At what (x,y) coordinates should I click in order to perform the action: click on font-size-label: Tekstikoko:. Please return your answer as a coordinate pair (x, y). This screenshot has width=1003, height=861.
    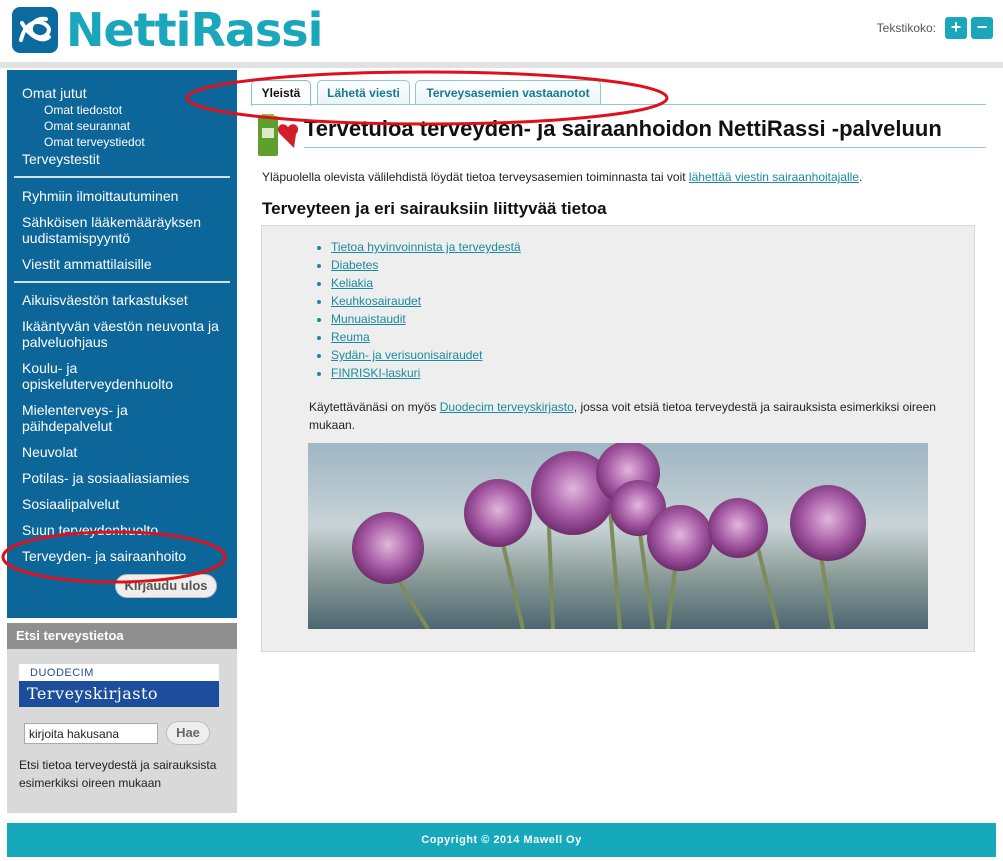
    Looking at the image, I should click on (906, 28).